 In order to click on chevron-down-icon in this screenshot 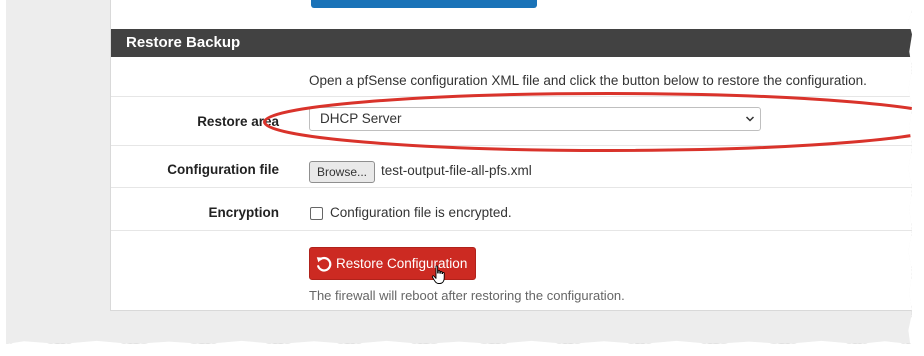, I will do `click(750, 119)`.